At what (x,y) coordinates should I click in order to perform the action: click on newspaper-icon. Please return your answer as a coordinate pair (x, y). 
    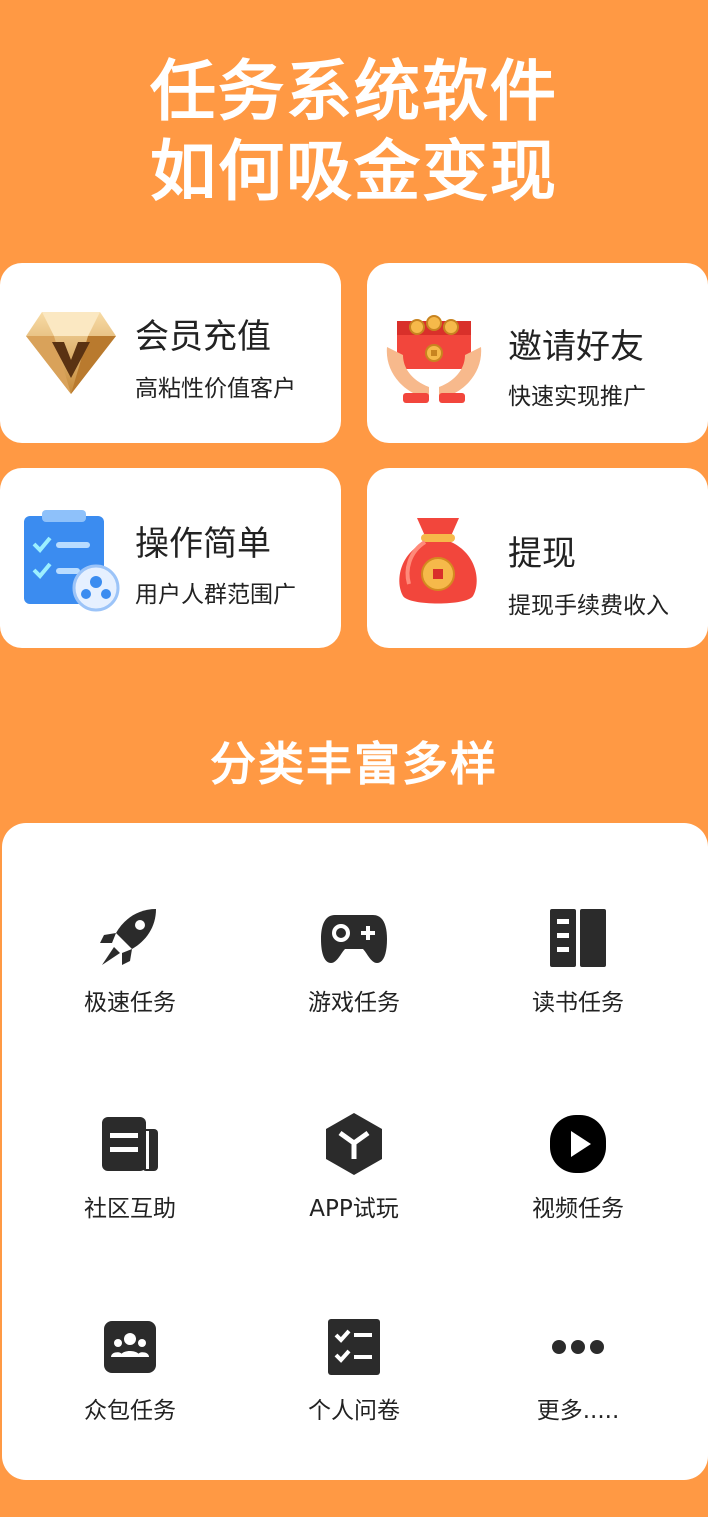
    Looking at the image, I should click on (130, 1144).